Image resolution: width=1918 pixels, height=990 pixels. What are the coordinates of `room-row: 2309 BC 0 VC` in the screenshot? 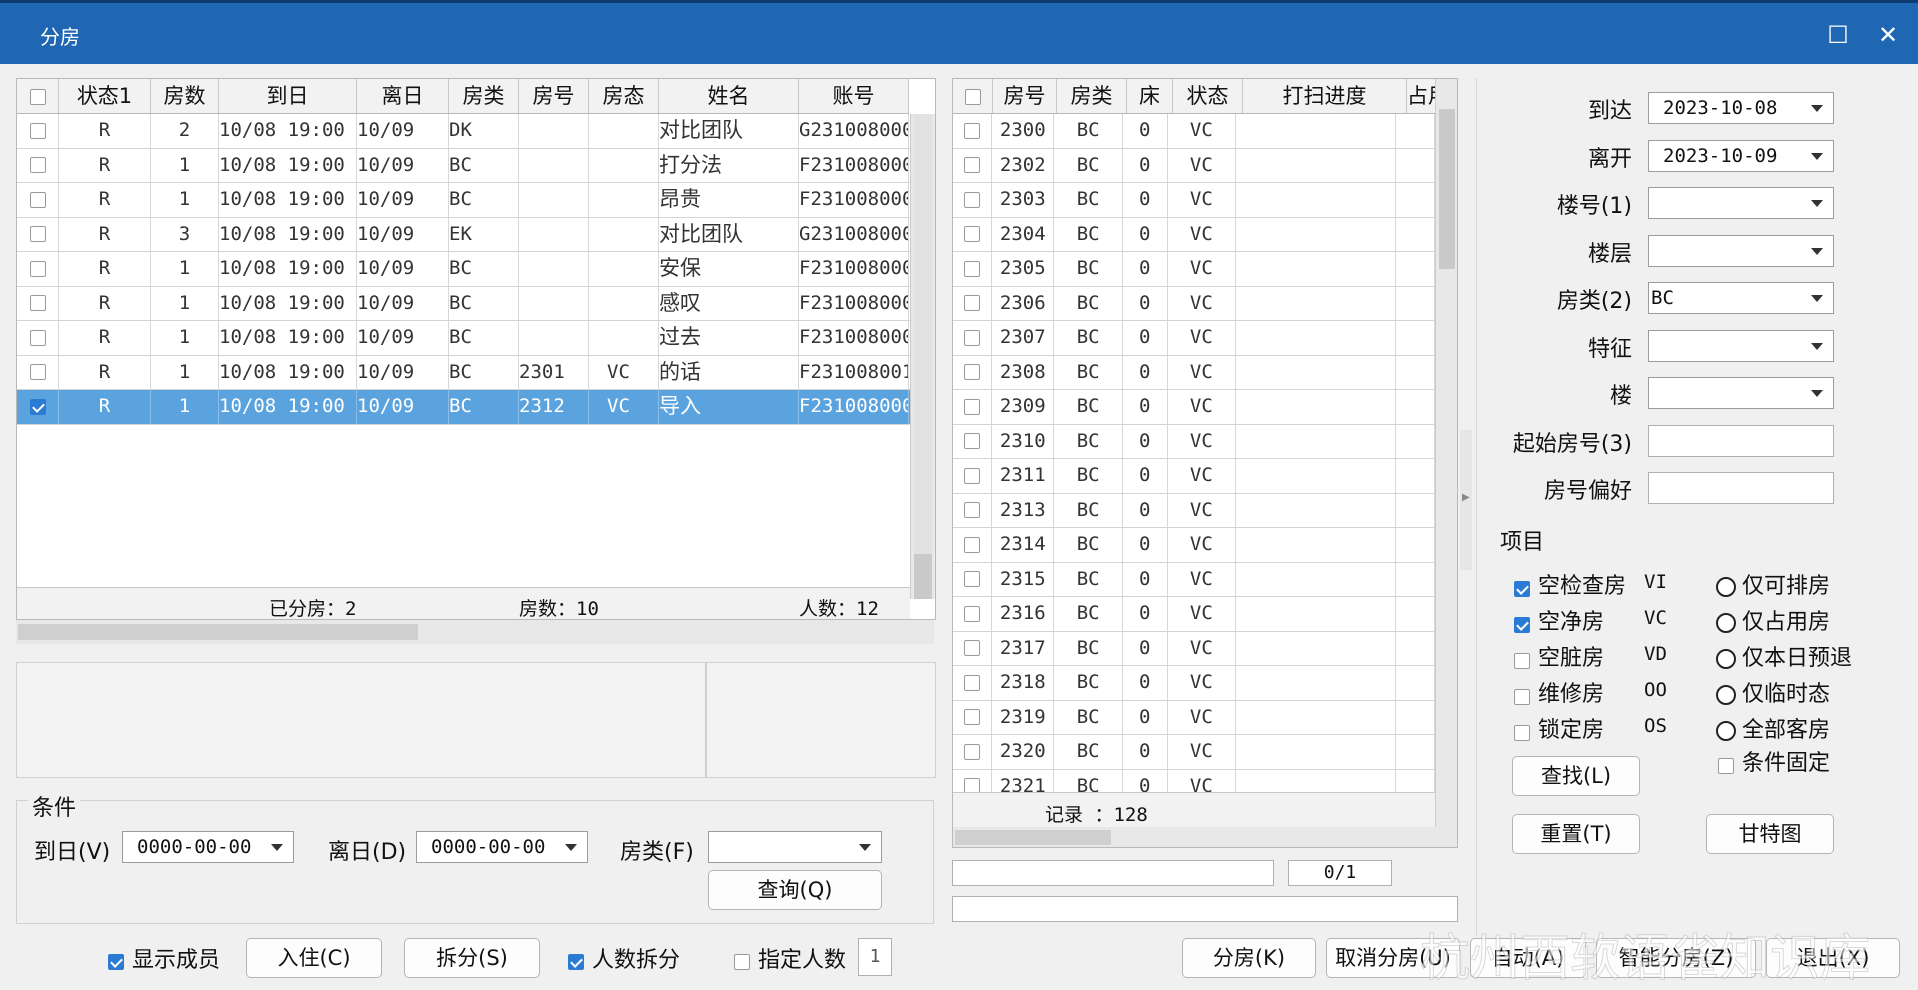 It's located at (1194, 407).